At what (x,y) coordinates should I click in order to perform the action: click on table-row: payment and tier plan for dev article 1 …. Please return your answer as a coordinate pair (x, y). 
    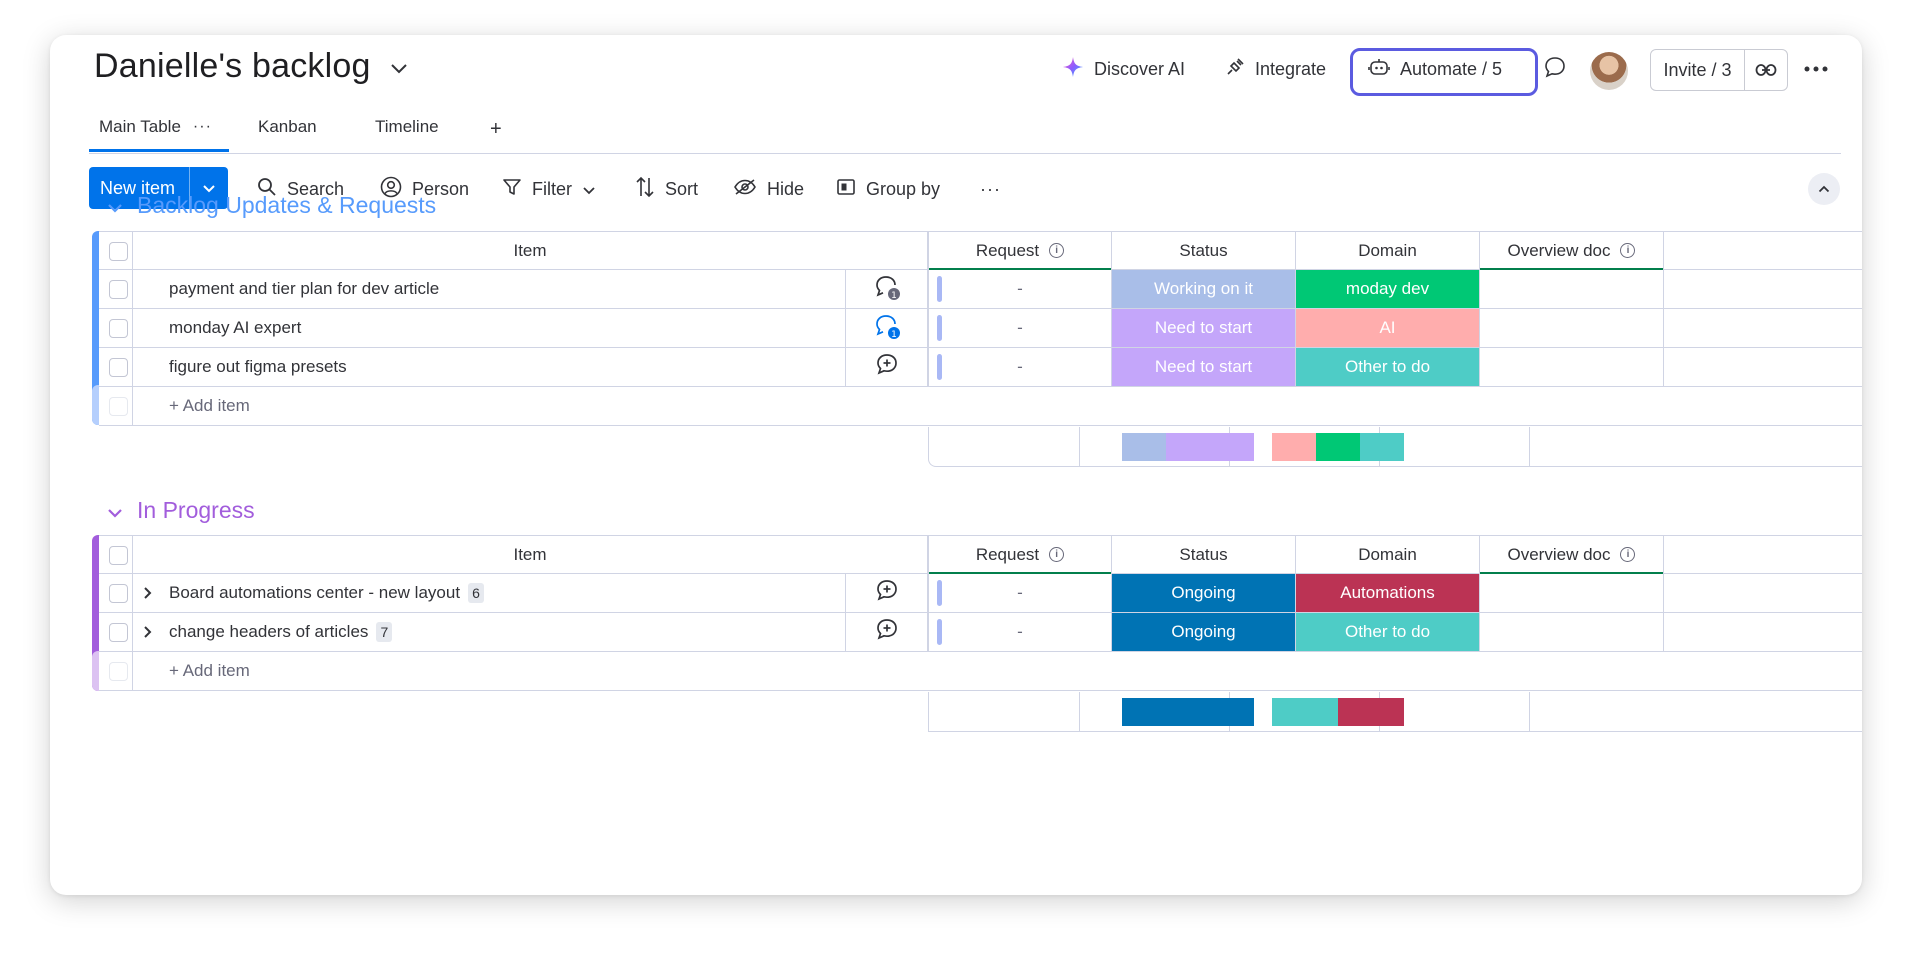
    Looking at the image, I should click on (980, 289).